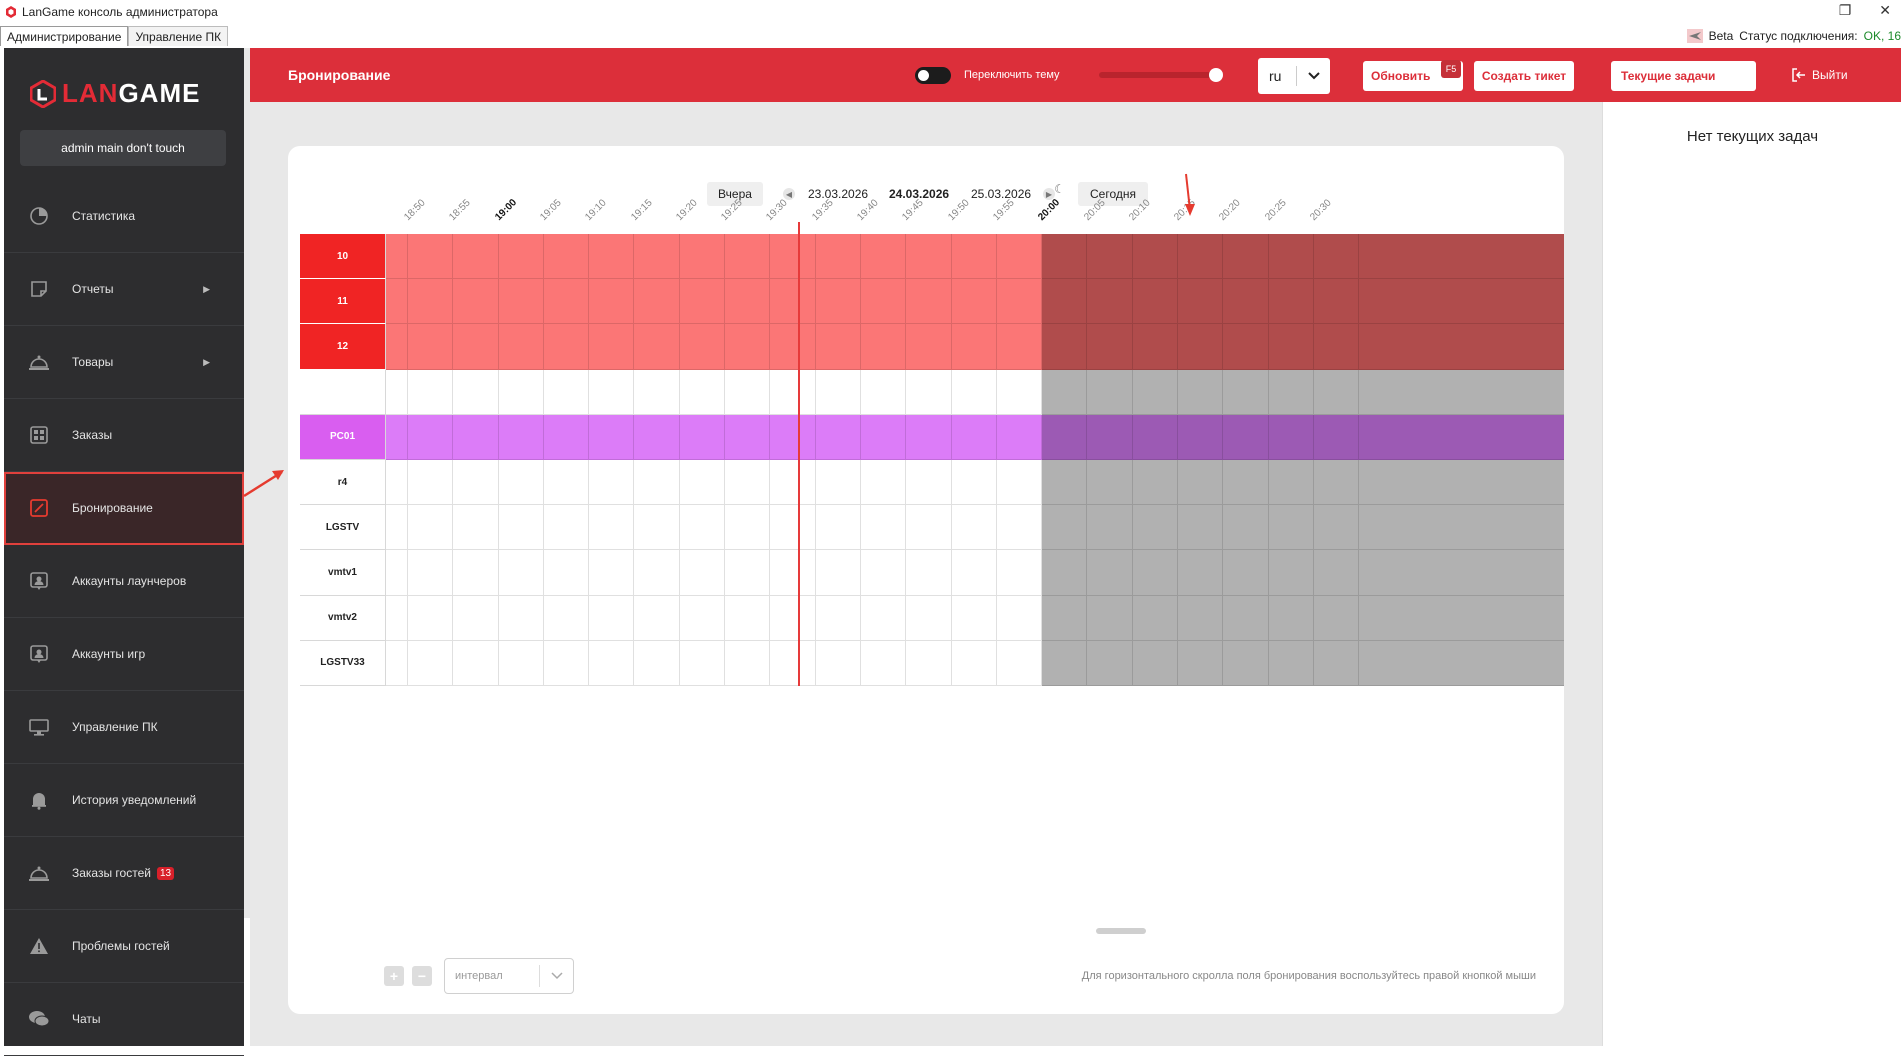  What do you see at coordinates (343, 347) in the screenshot?
I see `row-header: 12` at bounding box center [343, 347].